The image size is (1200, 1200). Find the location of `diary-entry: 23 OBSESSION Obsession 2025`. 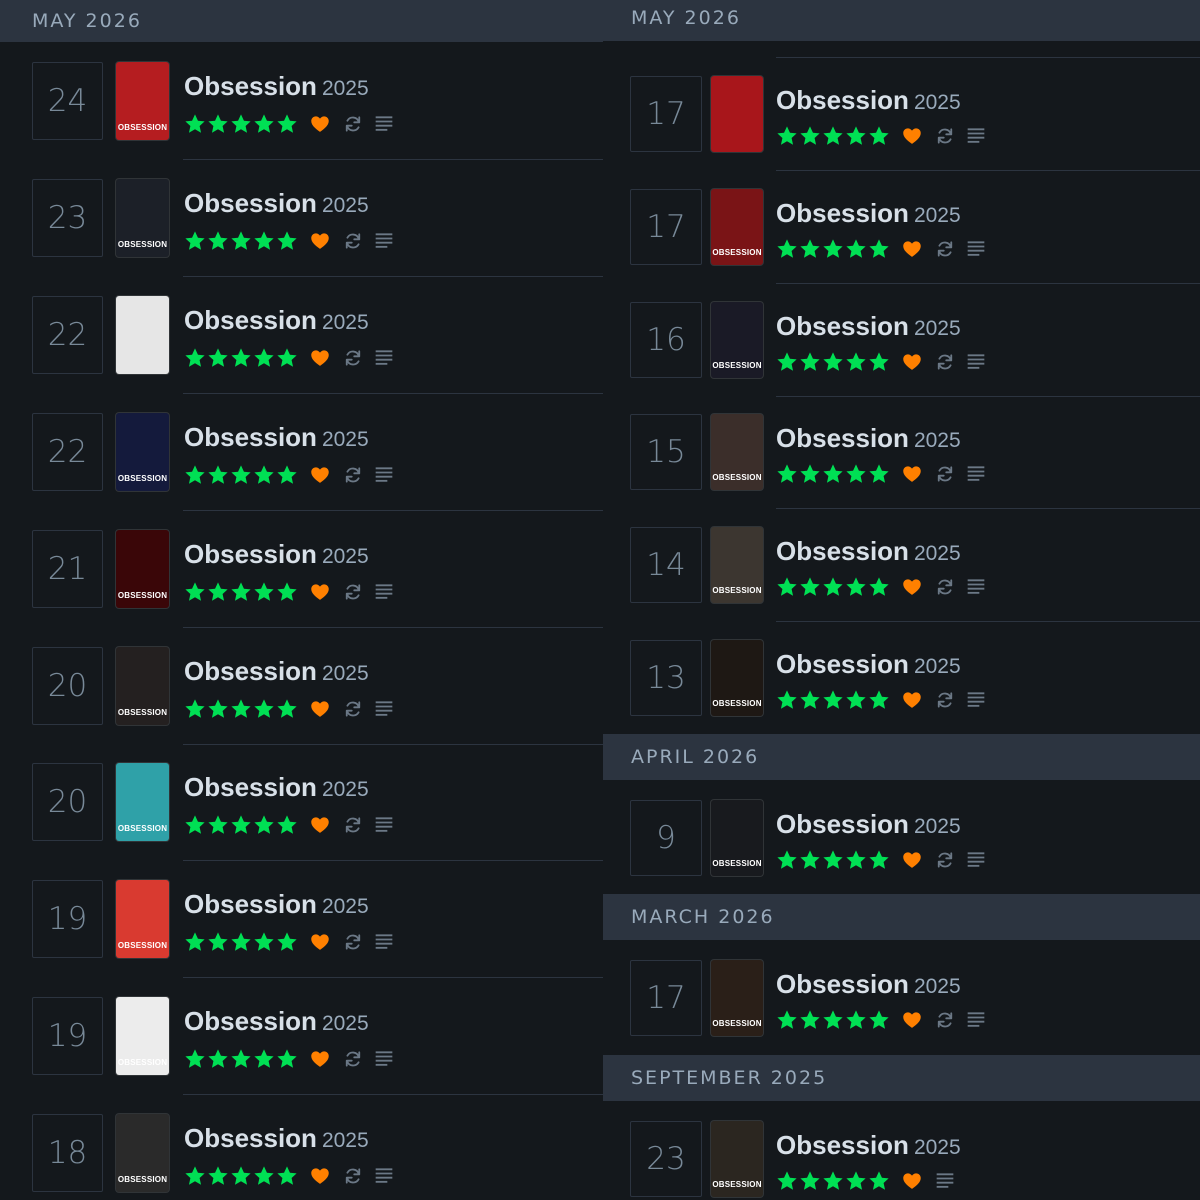

diary-entry: 23 OBSESSION Obsession 2025 is located at coordinates (301, 218).